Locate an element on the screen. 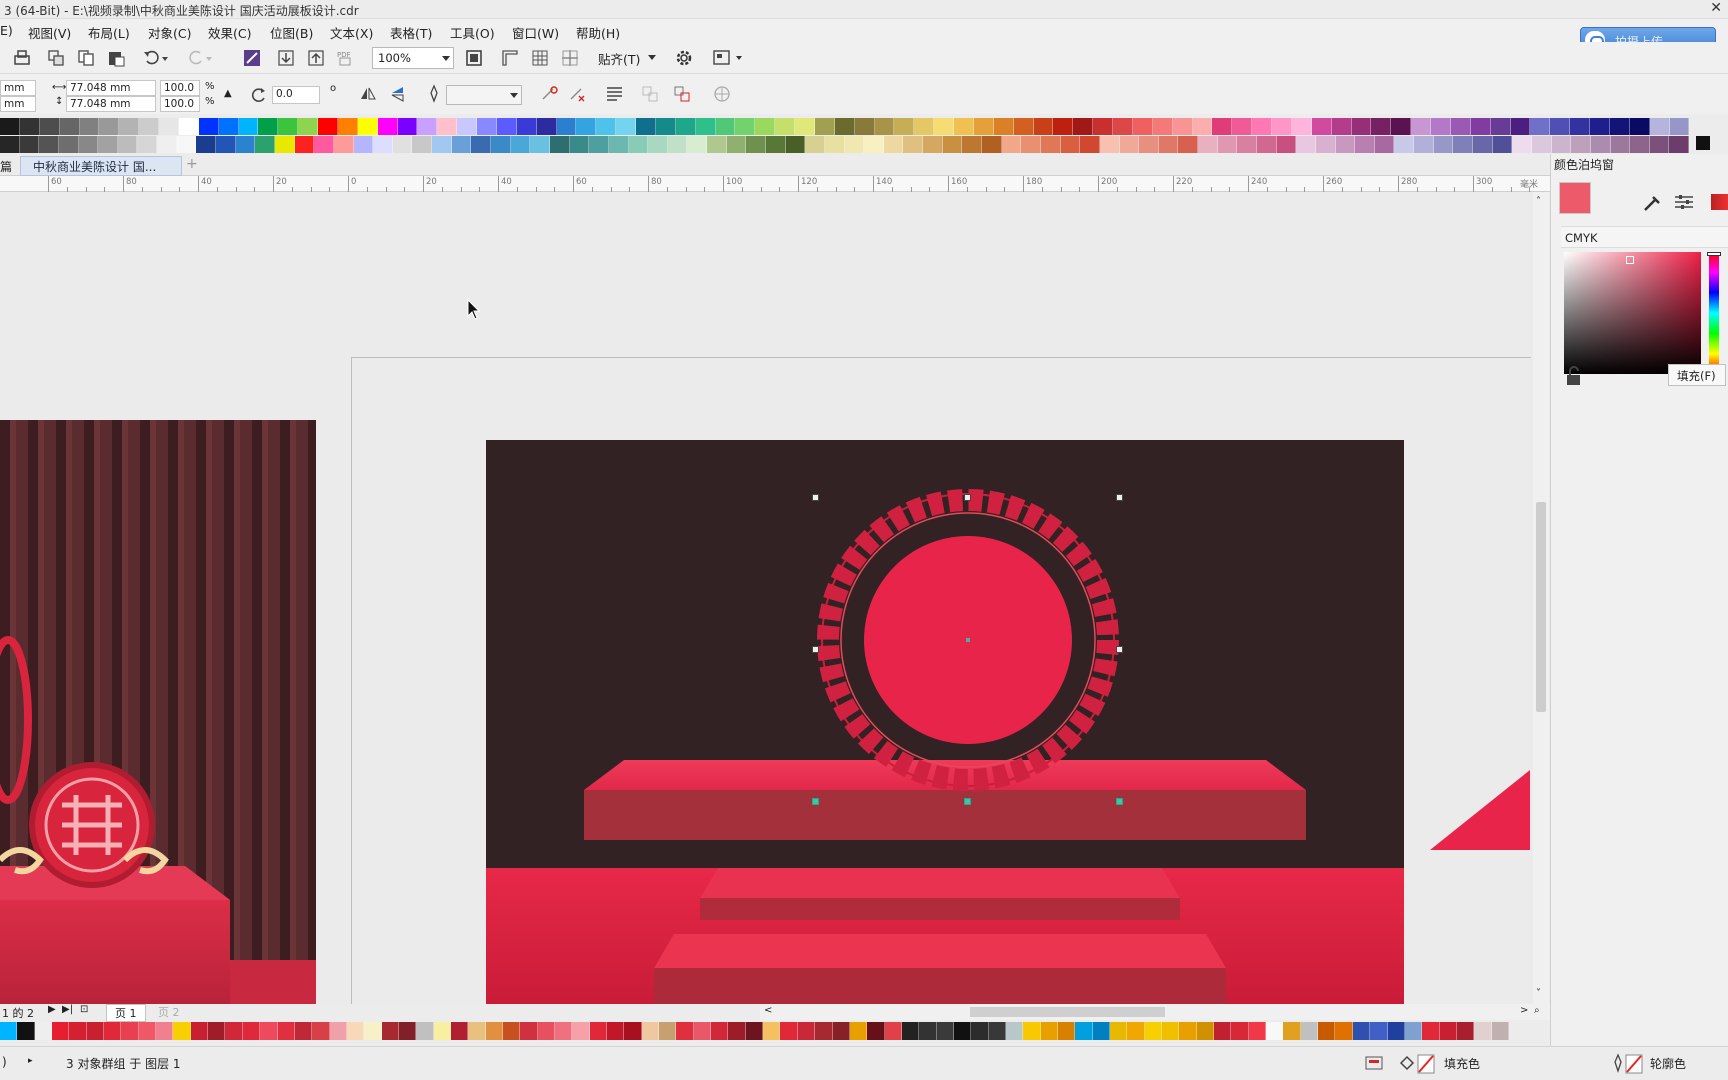  rotate-icon is located at coordinates (260, 96).